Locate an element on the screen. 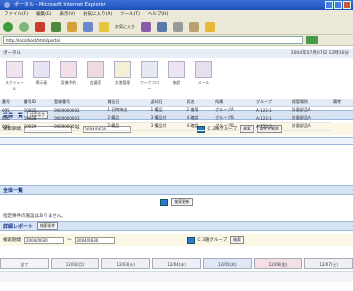  menu-edit: 編集(E) is located at coordinates (43, 14).